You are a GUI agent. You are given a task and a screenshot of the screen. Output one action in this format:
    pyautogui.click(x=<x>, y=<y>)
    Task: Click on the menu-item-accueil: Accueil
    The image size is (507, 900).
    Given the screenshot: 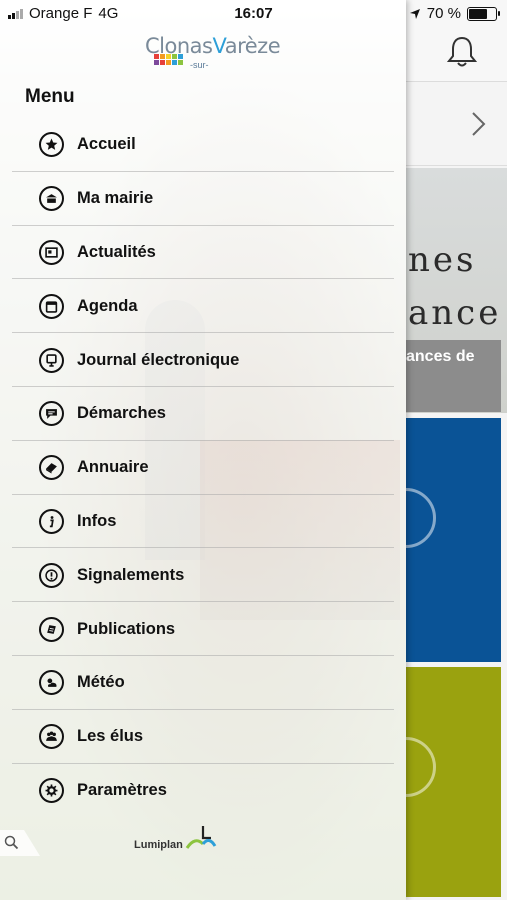 What is the action you would take?
    pyautogui.click(x=203, y=145)
    